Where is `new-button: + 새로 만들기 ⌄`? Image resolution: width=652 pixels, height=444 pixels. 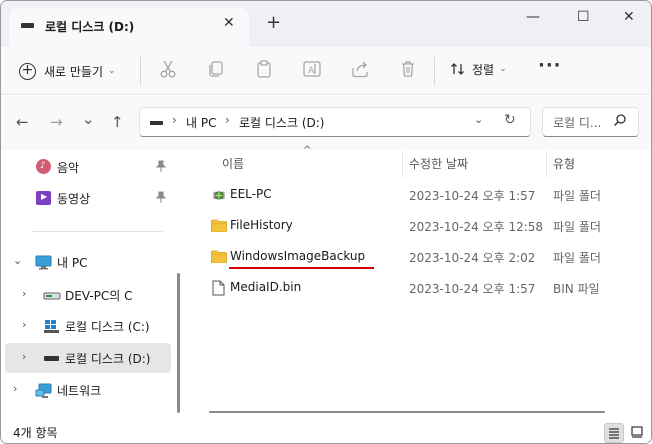 new-button: + 새로 만들기 ⌄ is located at coordinates (67, 71).